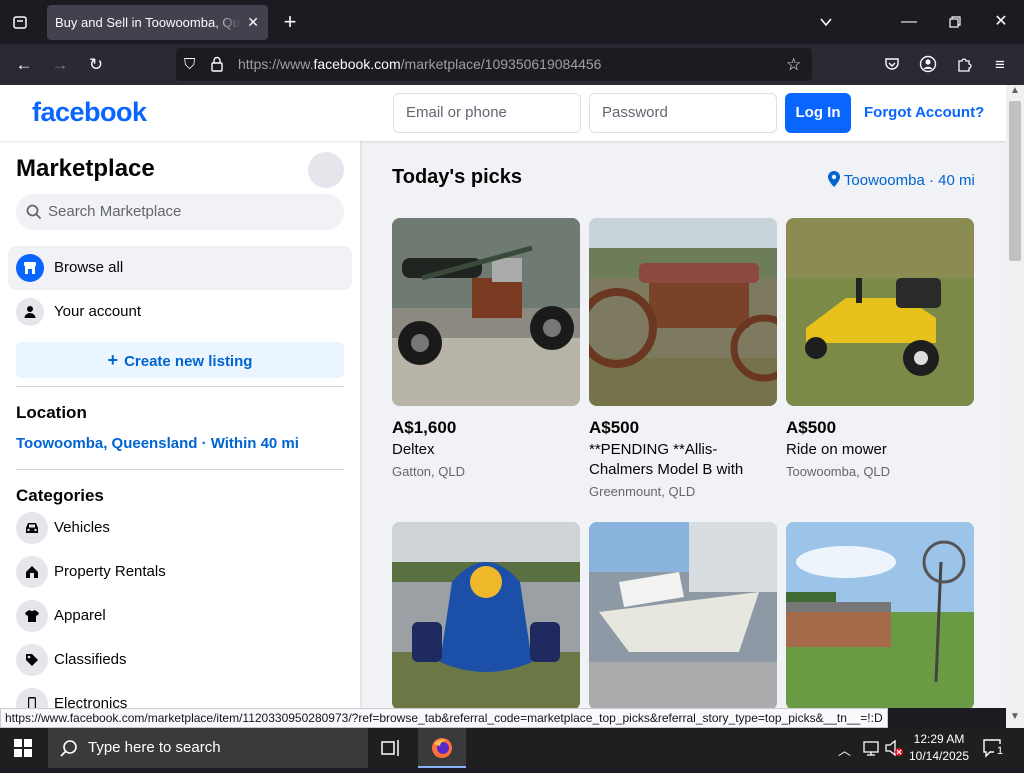 The height and width of the screenshot is (773, 1024). I want to click on listing-card: A$500 Ride on mower Toowoomba, QLD, so click(880, 348).